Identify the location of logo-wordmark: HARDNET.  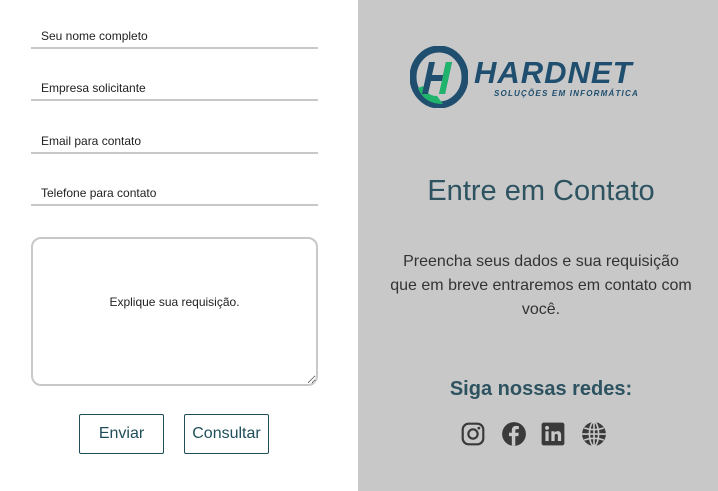
(553, 72).